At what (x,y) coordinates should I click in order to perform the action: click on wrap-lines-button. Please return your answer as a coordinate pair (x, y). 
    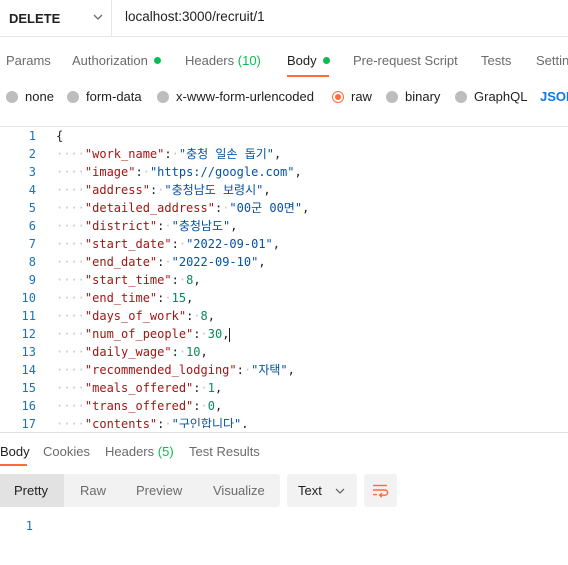
    Looking at the image, I should click on (380, 490).